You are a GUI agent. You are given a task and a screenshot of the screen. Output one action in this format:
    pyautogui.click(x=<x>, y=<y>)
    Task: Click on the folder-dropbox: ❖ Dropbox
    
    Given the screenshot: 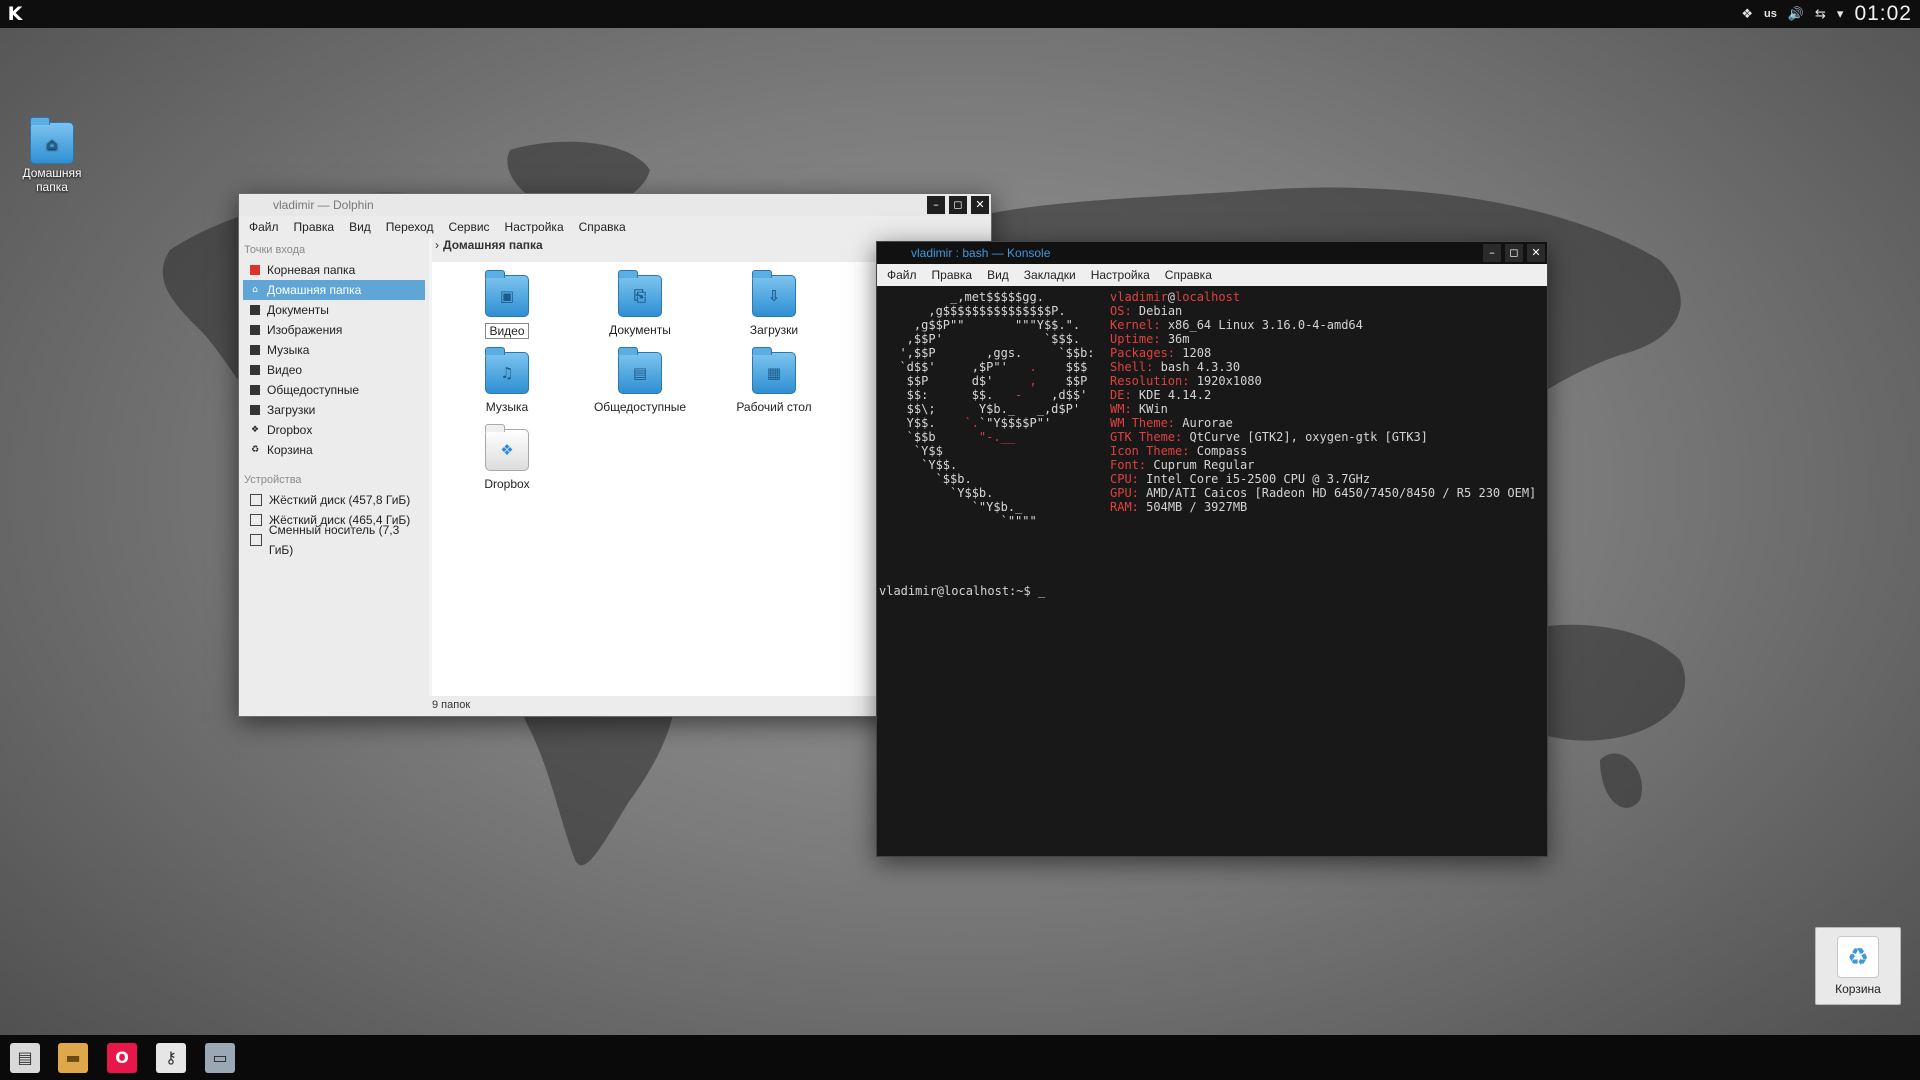 What is the action you would take?
    pyautogui.click(x=507, y=457)
    